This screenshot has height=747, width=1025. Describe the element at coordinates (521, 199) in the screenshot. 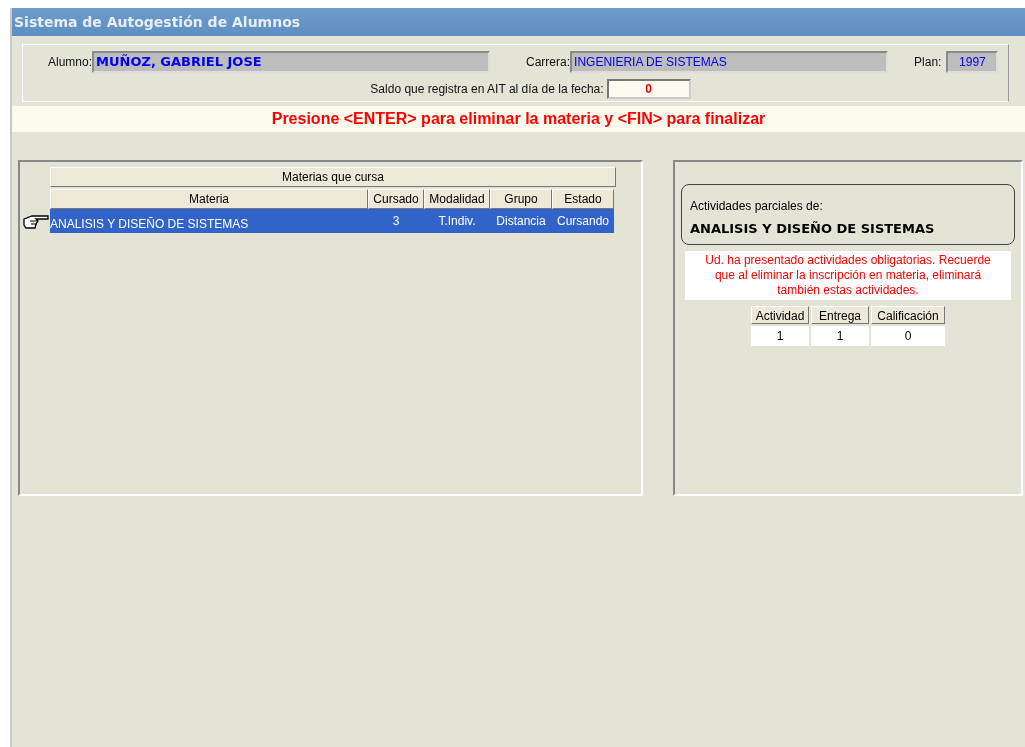

I see `column-header: Grupo` at that location.